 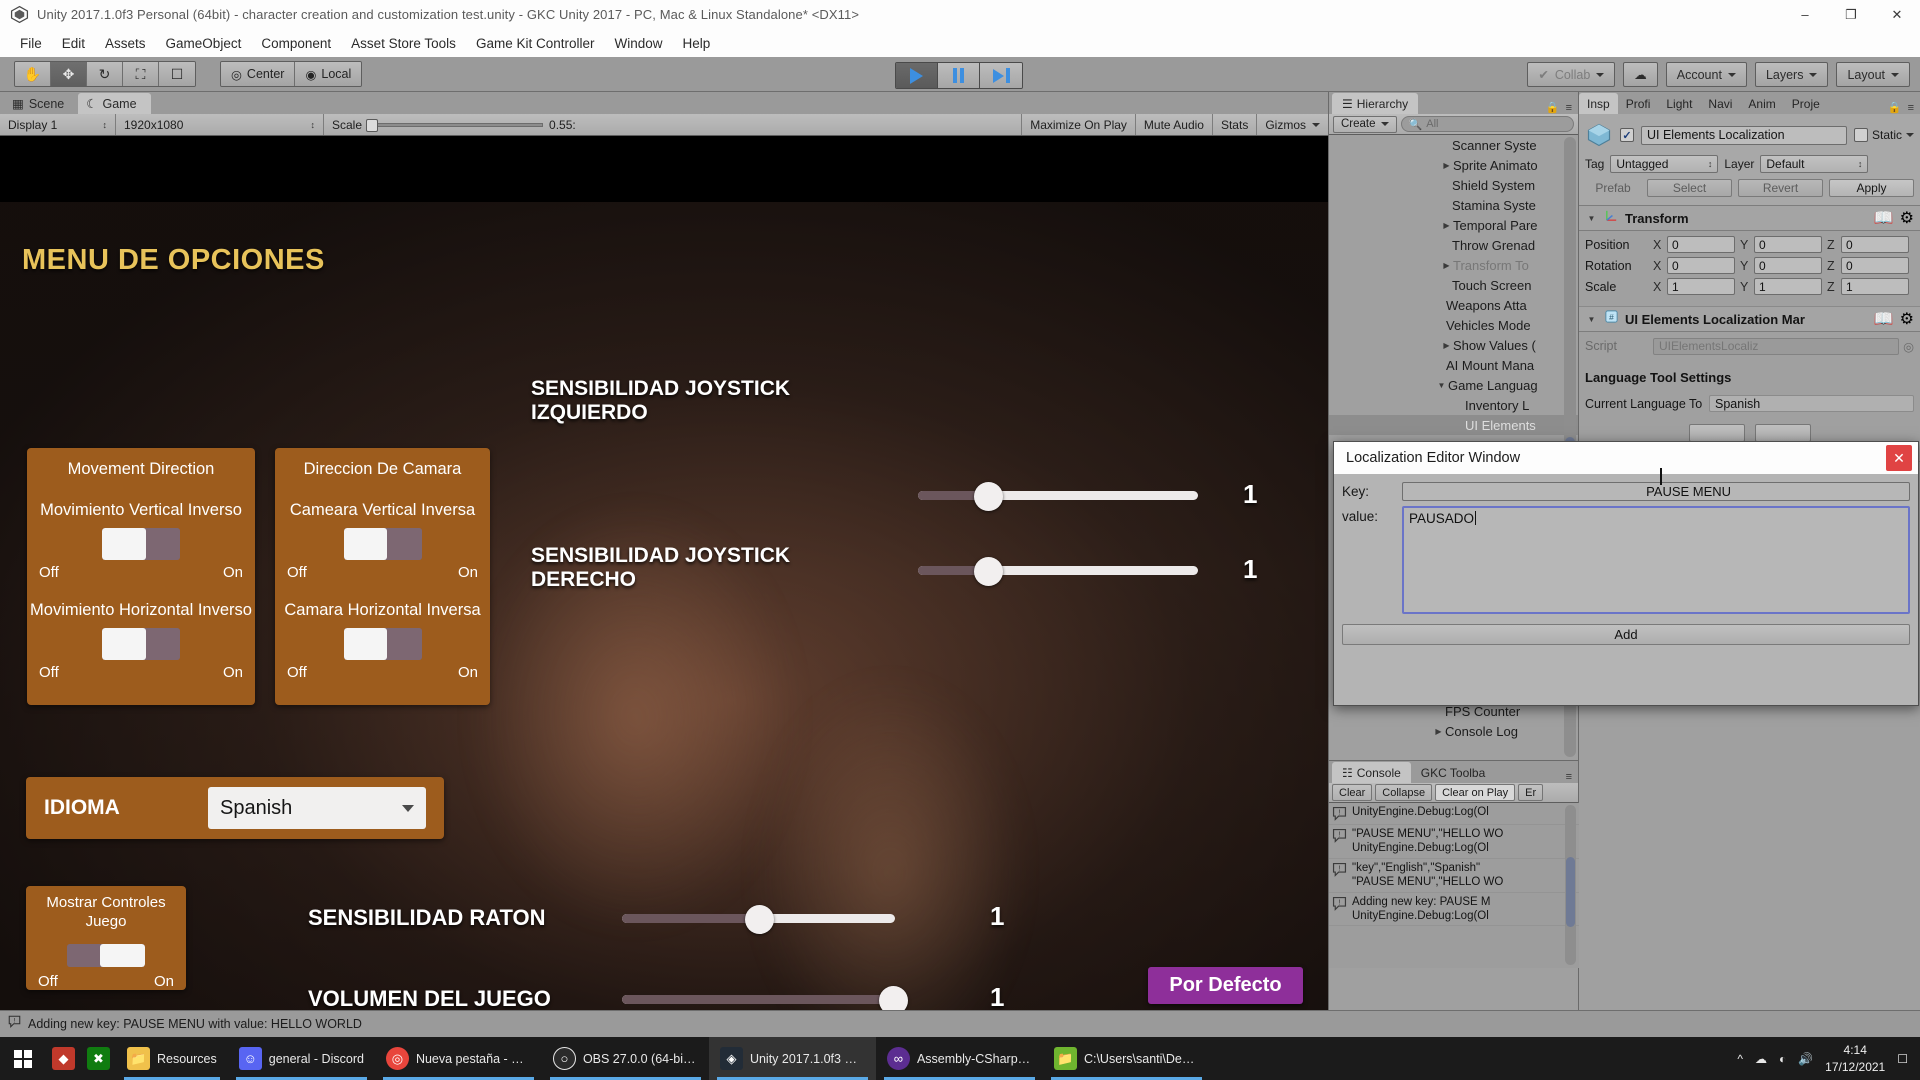 I want to click on tab-game: ☾ Game, so click(x=114, y=103).